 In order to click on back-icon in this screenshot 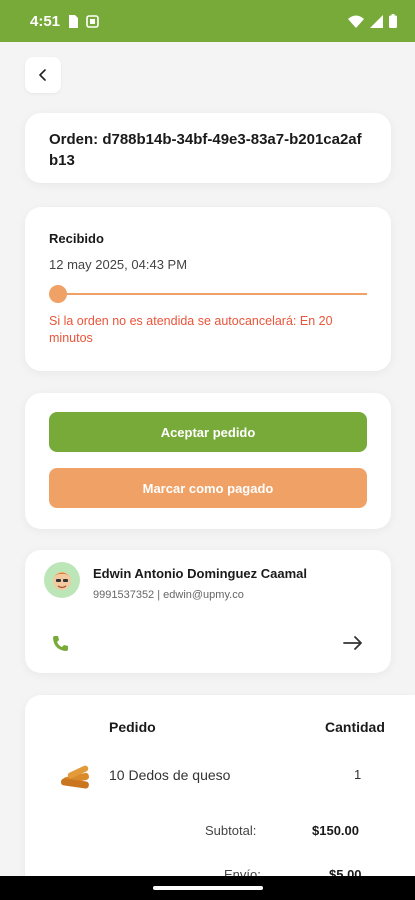, I will do `click(42, 75)`.